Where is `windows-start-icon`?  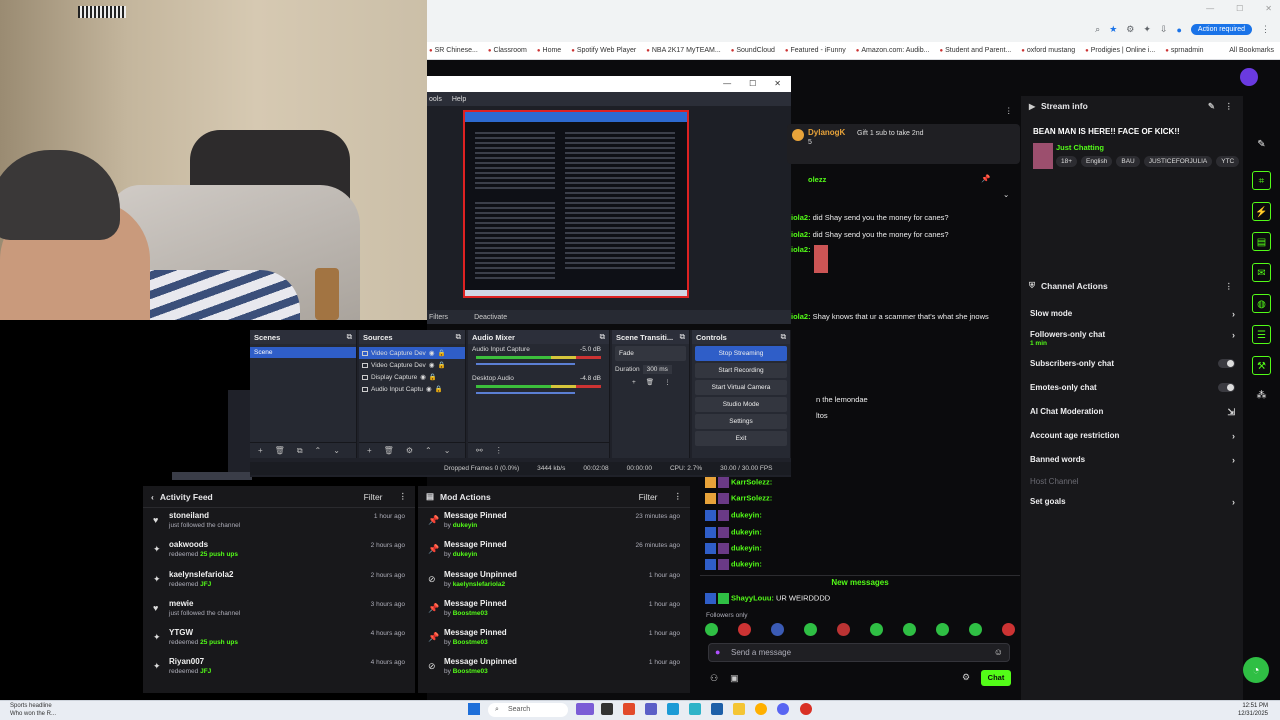
windows-start-icon is located at coordinates (474, 709).